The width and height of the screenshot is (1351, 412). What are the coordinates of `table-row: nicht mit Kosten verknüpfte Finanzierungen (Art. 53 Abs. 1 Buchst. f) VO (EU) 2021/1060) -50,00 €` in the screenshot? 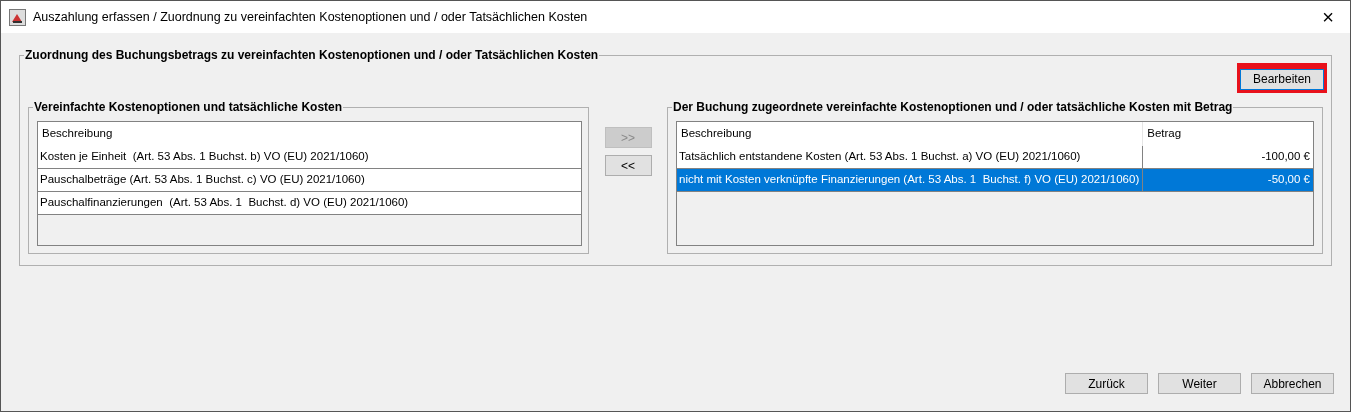 It's located at (995, 180).